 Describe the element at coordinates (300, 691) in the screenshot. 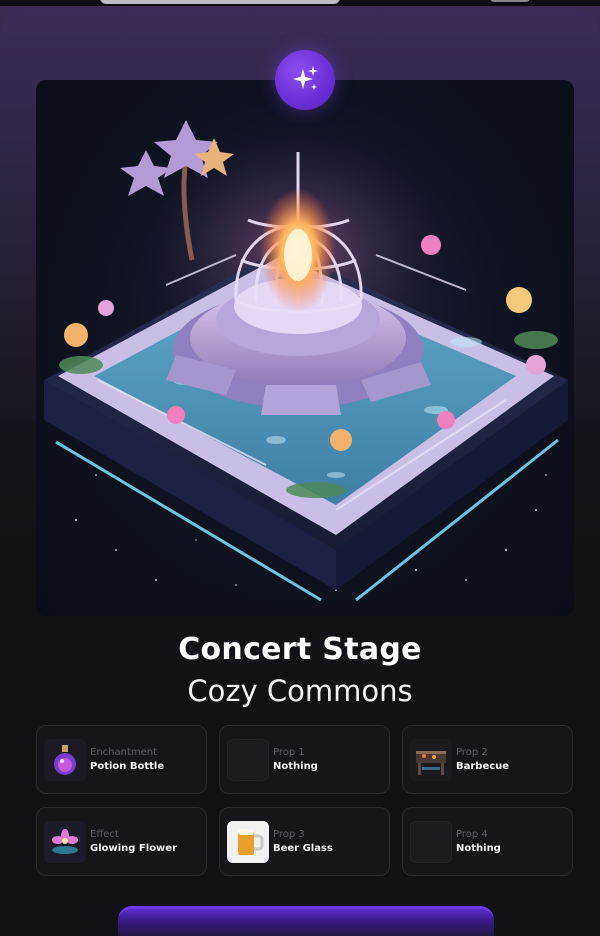

I see `item-collection: Cozy Commons` at that location.